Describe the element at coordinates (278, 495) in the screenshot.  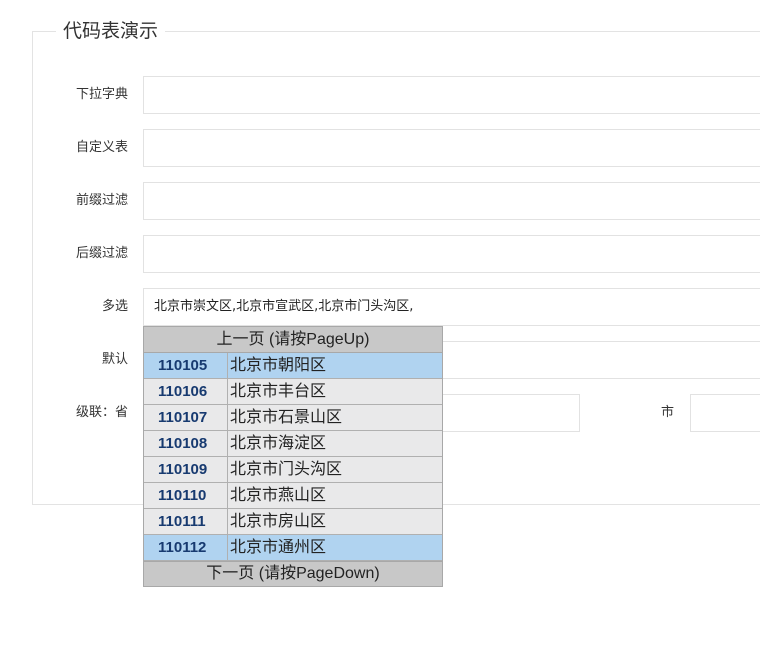
I see `item-name: 北京市燕山区` at that location.